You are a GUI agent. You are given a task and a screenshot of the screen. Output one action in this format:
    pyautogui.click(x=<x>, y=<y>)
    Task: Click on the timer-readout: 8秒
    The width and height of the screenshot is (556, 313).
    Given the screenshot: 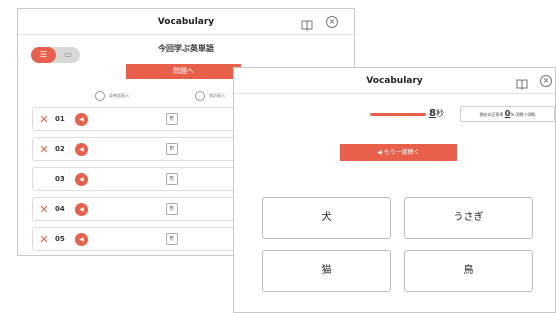 What is the action you would take?
    pyautogui.click(x=436, y=113)
    